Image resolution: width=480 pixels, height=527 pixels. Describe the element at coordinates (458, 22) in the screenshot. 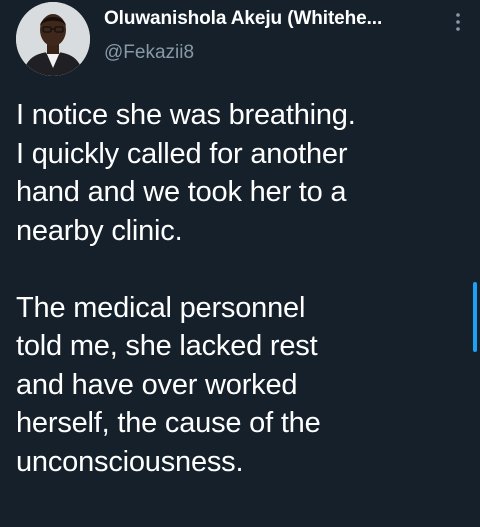

I see `more-vertical-icon` at that location.